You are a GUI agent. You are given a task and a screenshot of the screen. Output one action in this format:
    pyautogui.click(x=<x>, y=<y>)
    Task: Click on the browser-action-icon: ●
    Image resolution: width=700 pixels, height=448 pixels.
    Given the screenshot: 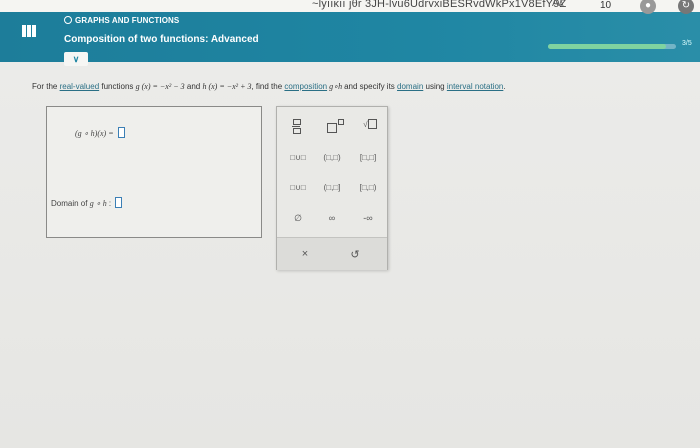 What is the action you would take?
    pyautogui.click(x=648, y=7)
    